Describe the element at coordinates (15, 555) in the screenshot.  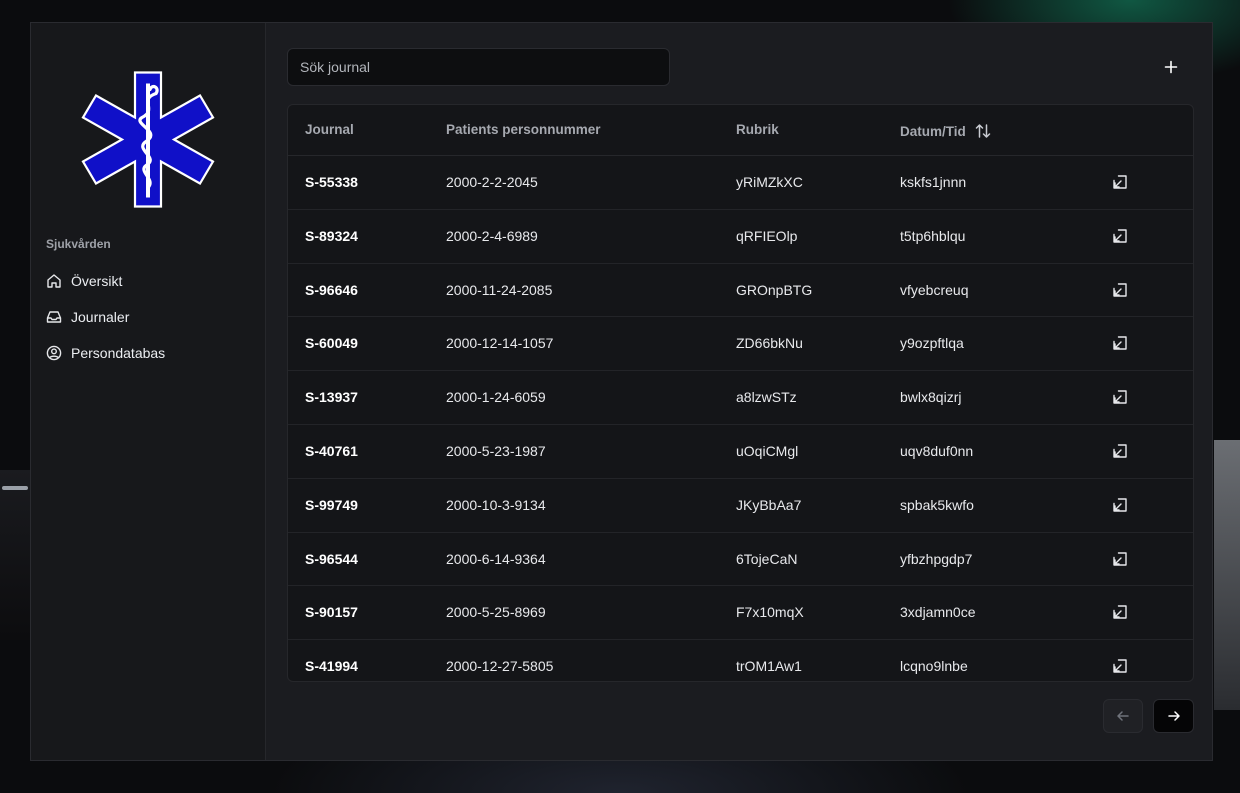
I see `background-streetlight-left` at that location.